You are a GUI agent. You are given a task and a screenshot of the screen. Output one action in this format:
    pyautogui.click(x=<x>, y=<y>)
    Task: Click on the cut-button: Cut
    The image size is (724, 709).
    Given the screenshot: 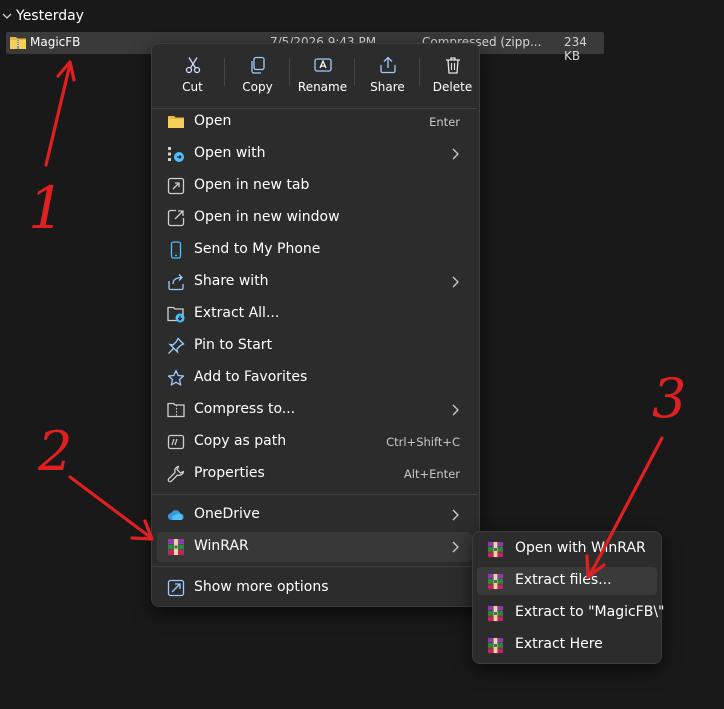 What is the action you would take?
    pyautogui.click(x=192, y=76)
    